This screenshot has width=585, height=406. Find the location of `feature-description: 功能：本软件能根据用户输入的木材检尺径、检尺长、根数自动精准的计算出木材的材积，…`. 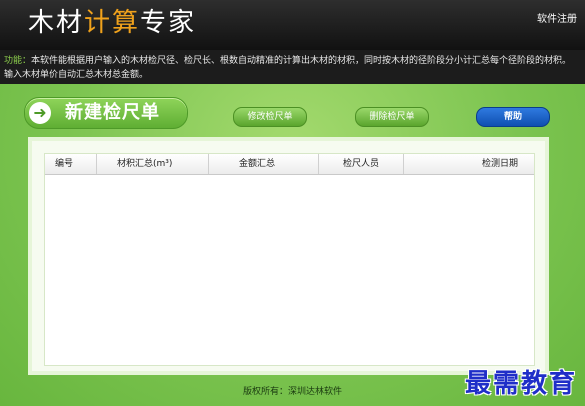

feature-description: 功能：本软件能根据用户输入的木材检尺径、检尺长、根数自动精准的计算出木材的材积，… is located at coordinates (292, 67).